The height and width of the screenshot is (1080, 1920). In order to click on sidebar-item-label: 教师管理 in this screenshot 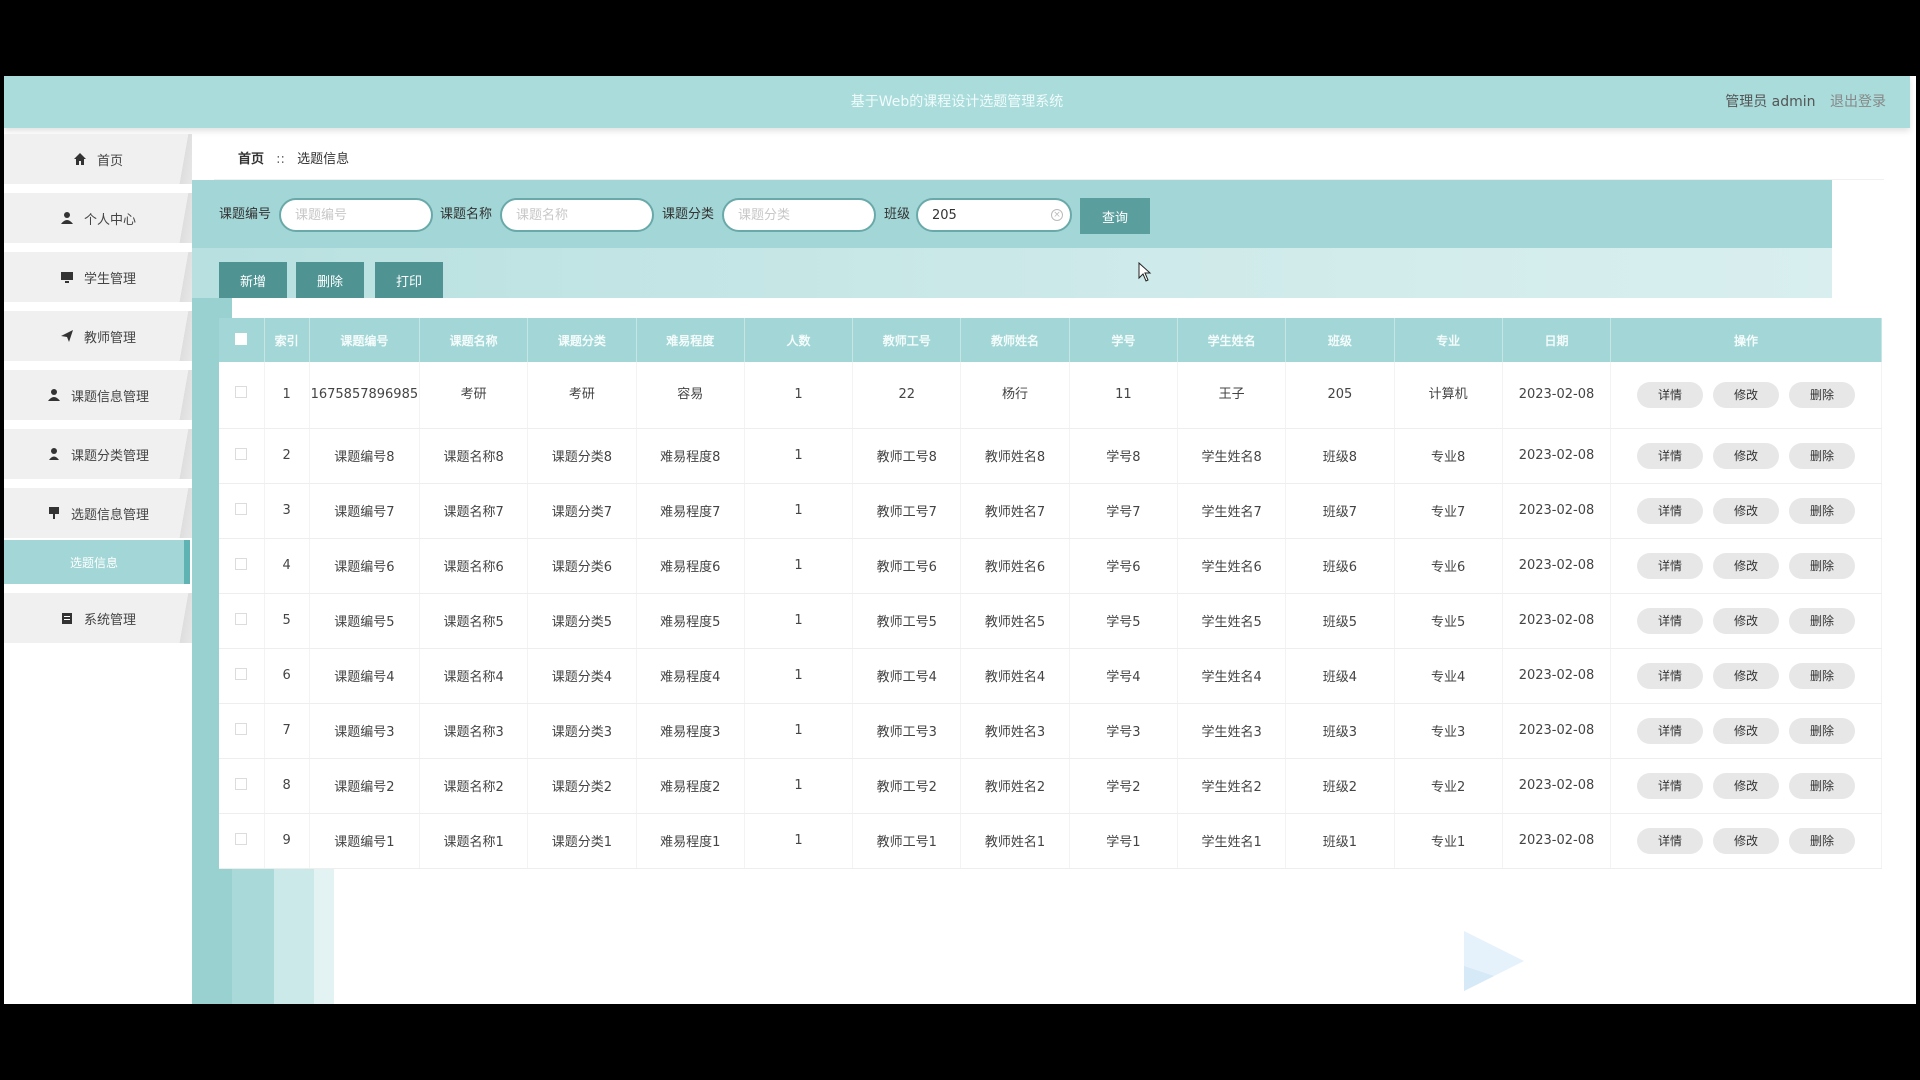, I will do `click(109, 338)`.